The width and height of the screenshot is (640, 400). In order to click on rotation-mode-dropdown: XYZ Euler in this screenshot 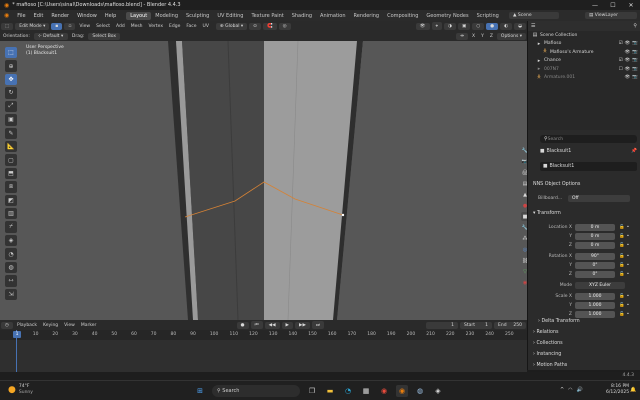, I will do `click(600, 285)`.